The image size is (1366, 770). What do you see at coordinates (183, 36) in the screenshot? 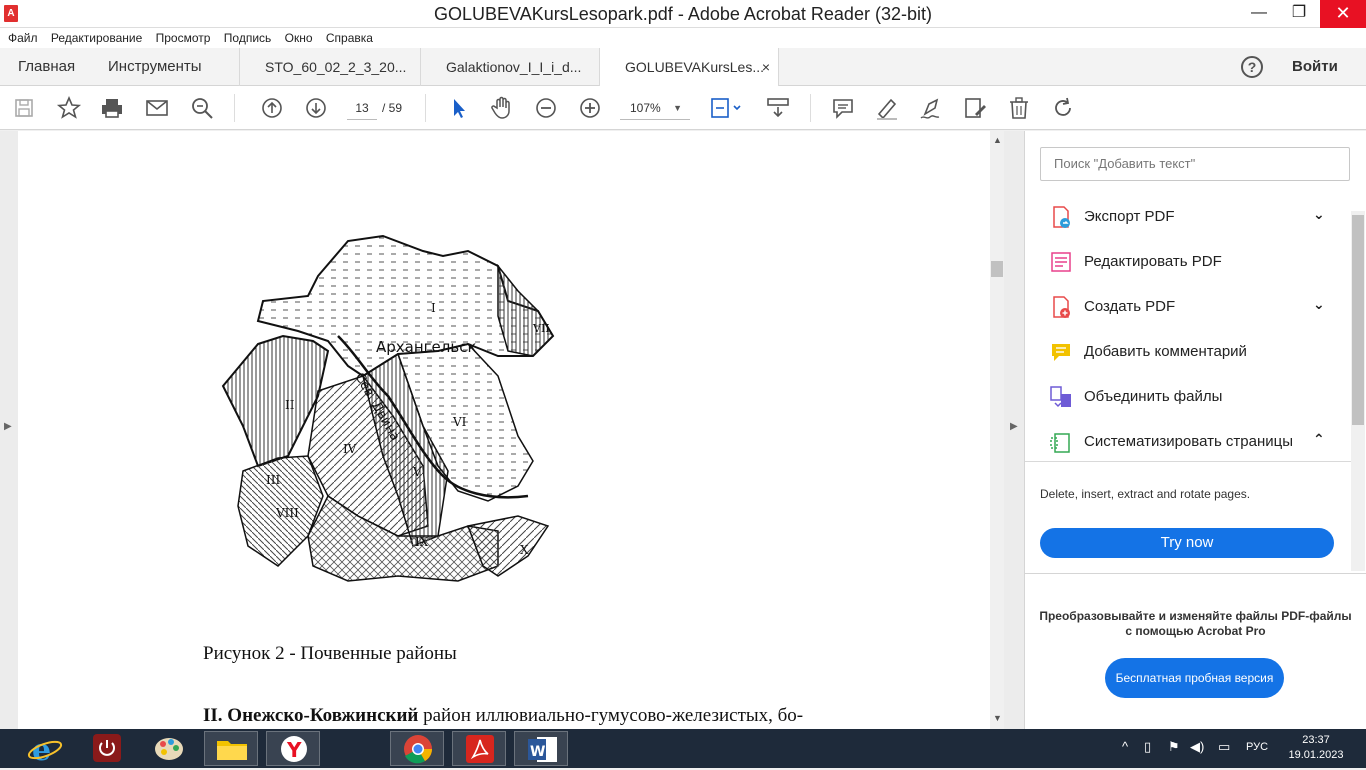
I see `menu-view: Просмотр` at bounding box center [183, 36].